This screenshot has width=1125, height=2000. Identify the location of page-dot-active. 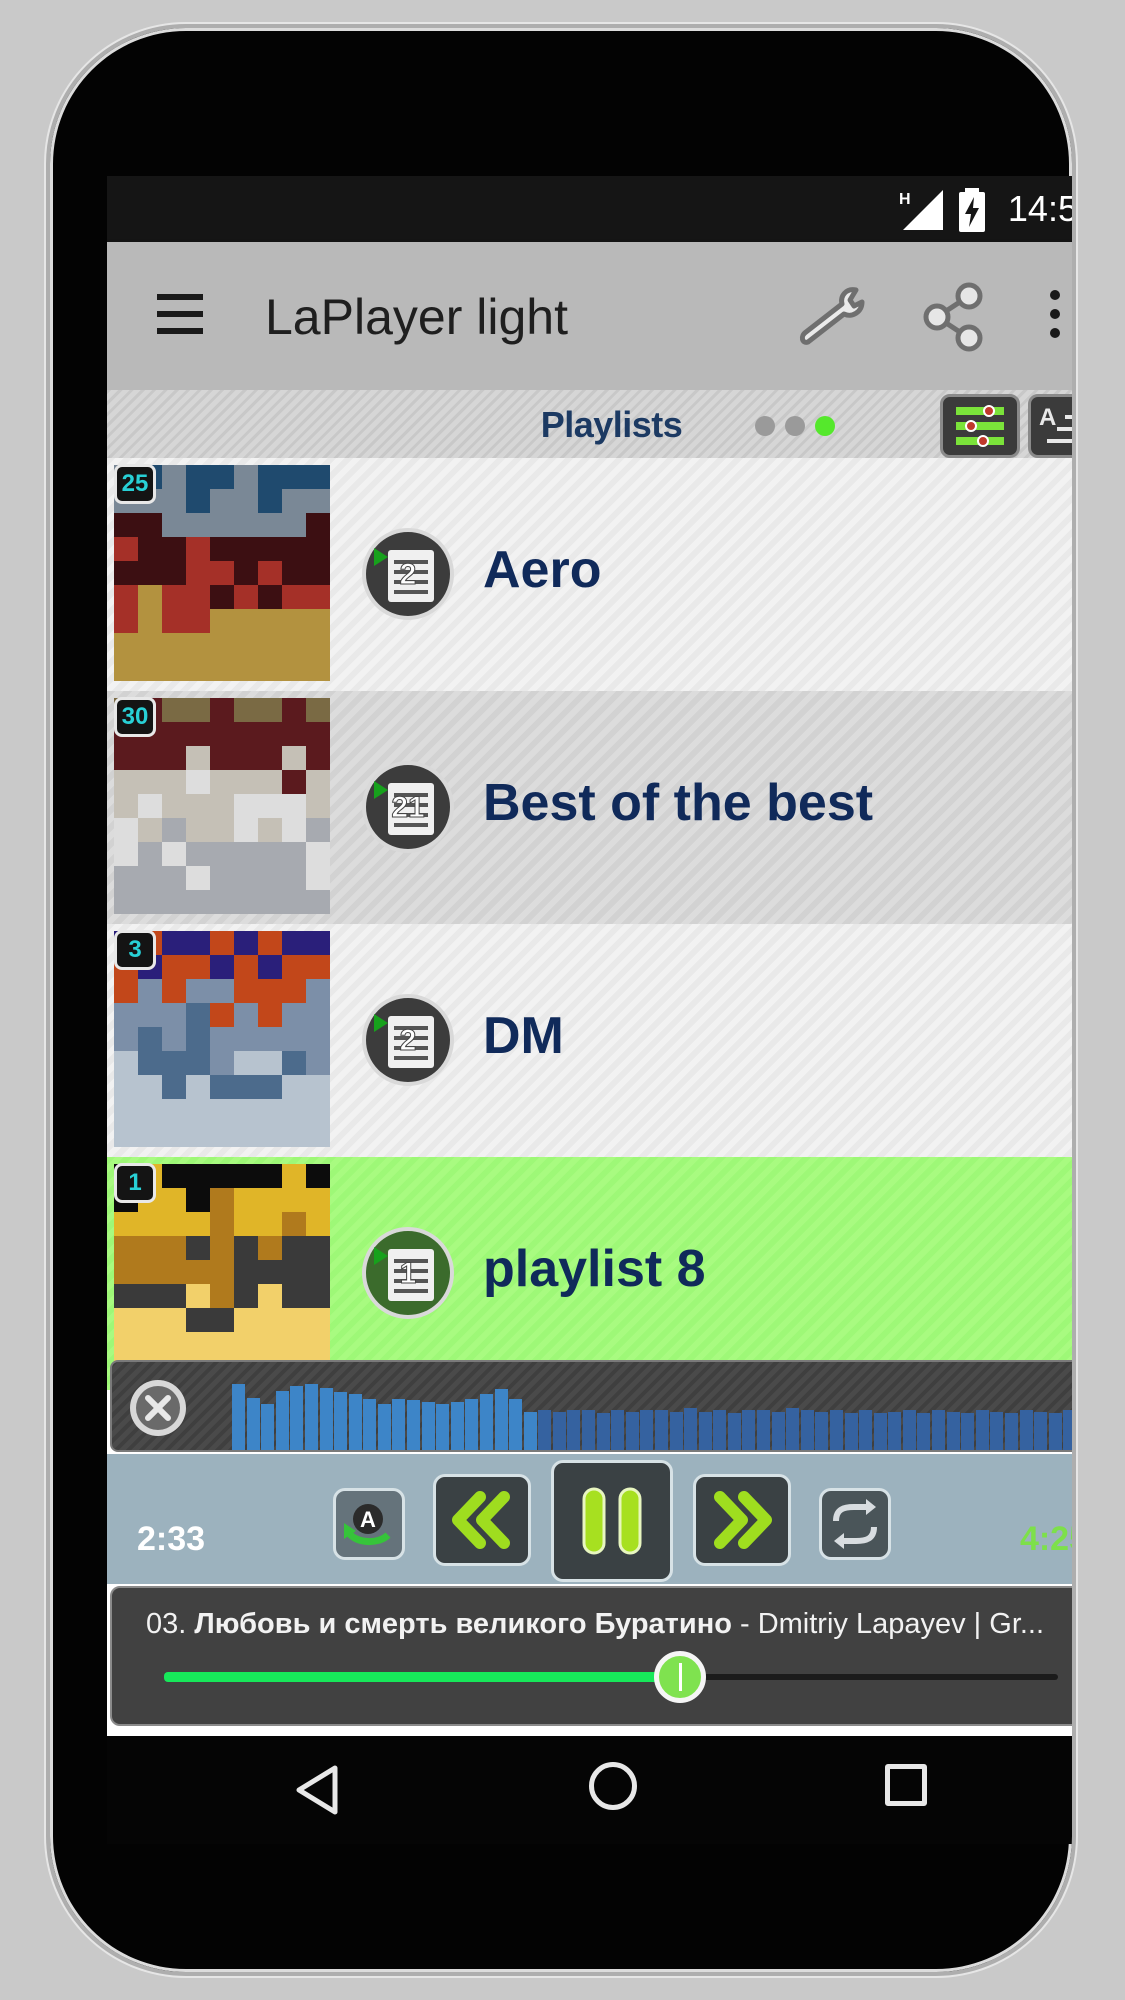
(825, 426).